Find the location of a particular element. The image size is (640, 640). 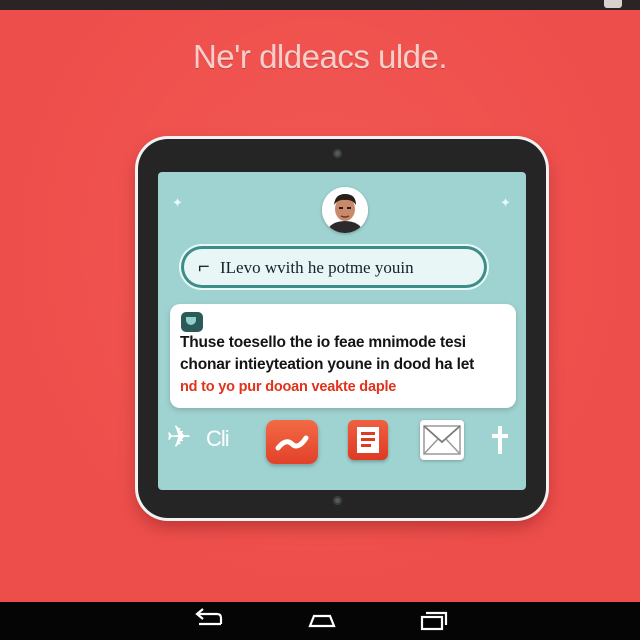

person-icon is located at coordinates (345, 210).